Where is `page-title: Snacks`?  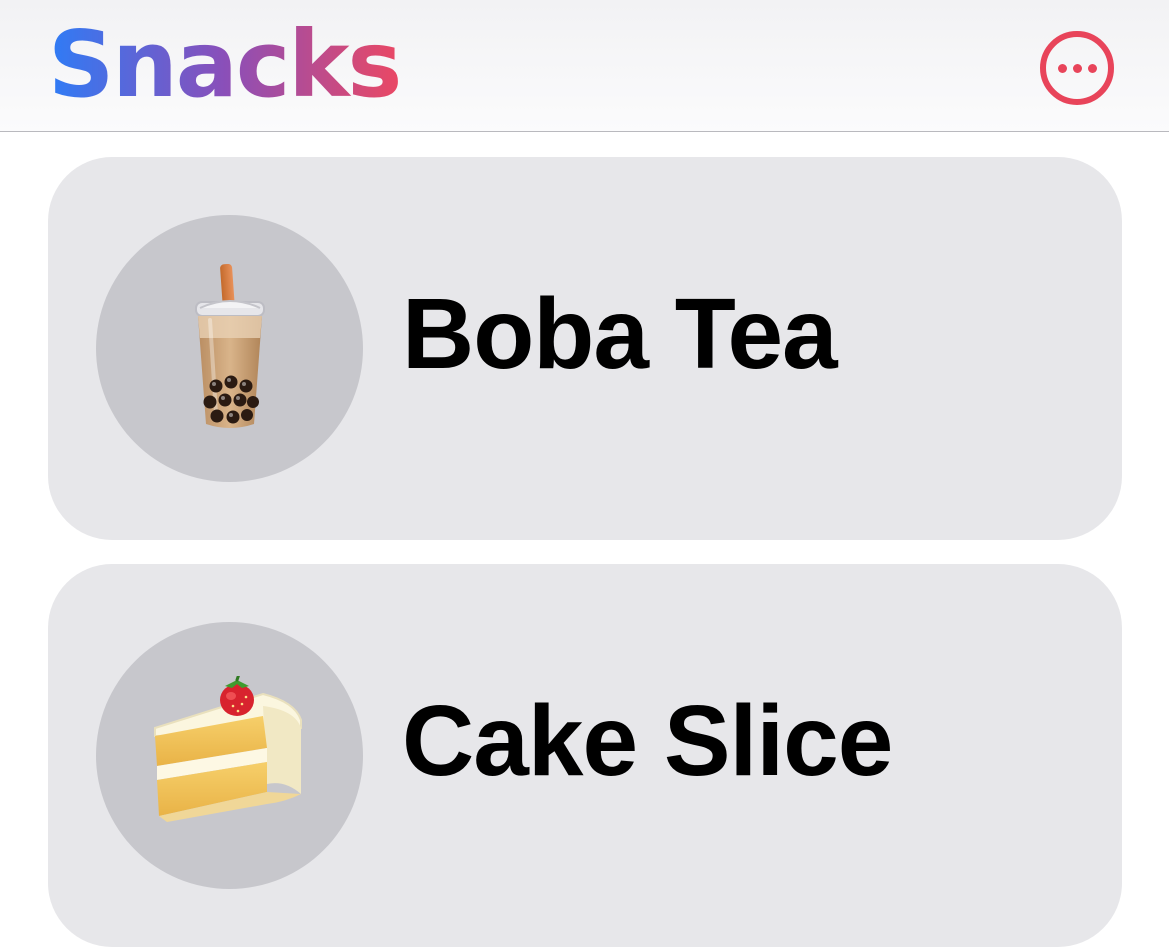
page-title: Snacks is located at coordinates (225, 64).